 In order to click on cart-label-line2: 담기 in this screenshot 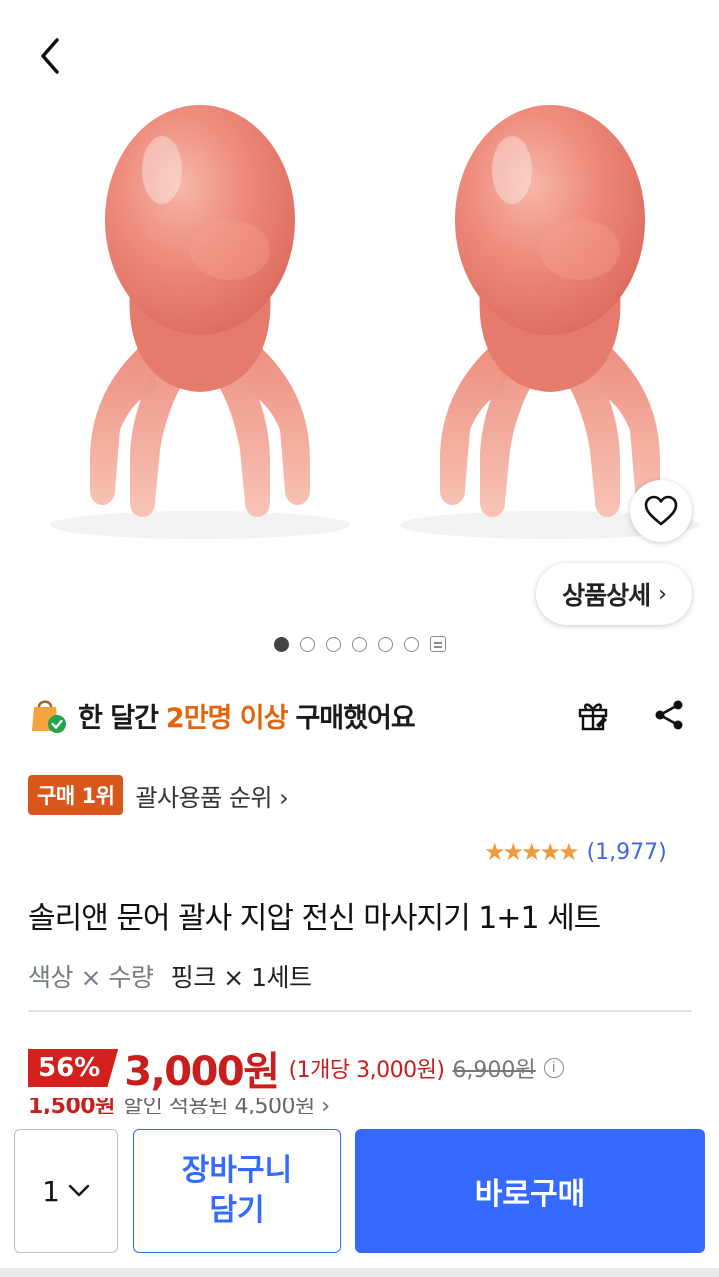, I will do `click(237, 1210)`.